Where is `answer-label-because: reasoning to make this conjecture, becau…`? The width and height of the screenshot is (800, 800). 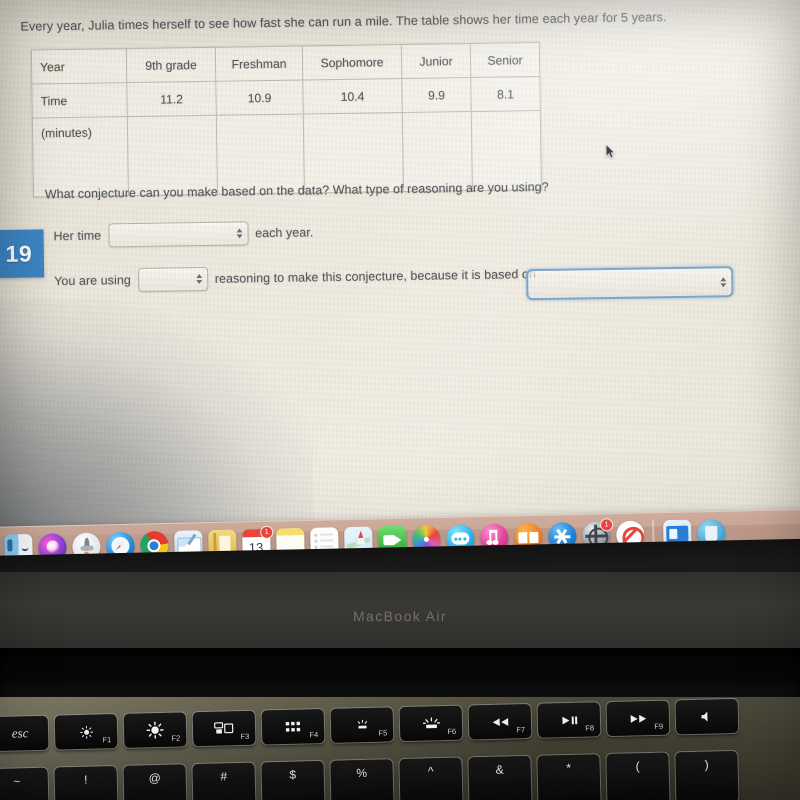 answer-label-because: reasoning to make this conjecture, becau… is located at coordinates (375, 276).